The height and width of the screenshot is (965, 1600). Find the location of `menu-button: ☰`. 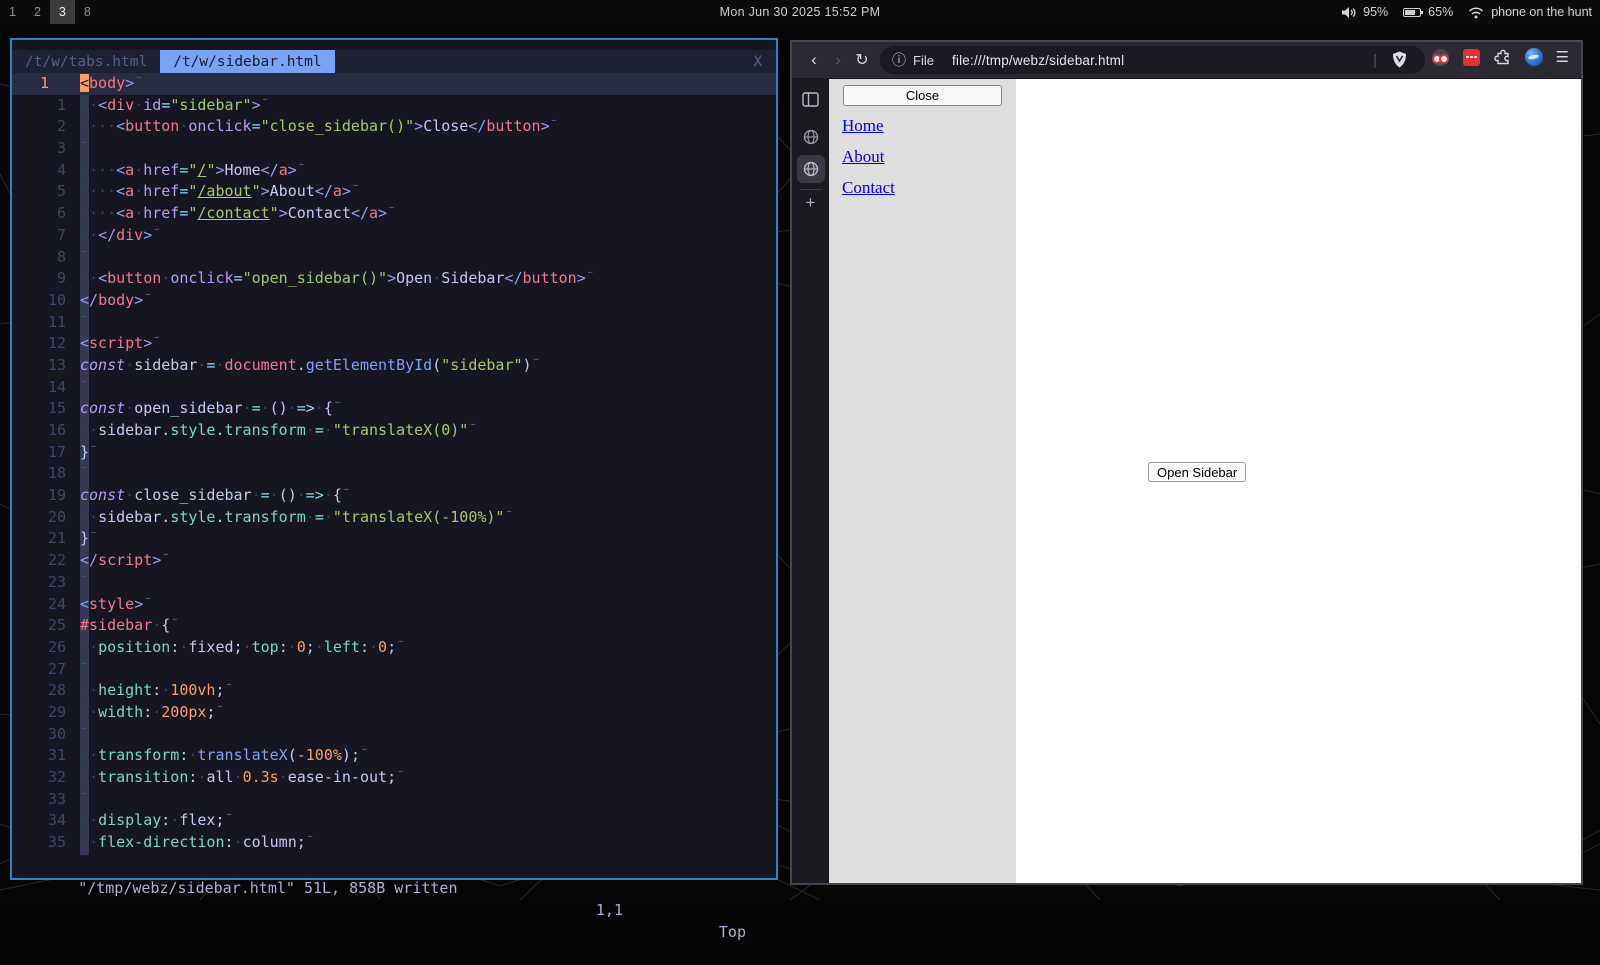

menu-button: ☰ is located at coordinates (1562, 57).